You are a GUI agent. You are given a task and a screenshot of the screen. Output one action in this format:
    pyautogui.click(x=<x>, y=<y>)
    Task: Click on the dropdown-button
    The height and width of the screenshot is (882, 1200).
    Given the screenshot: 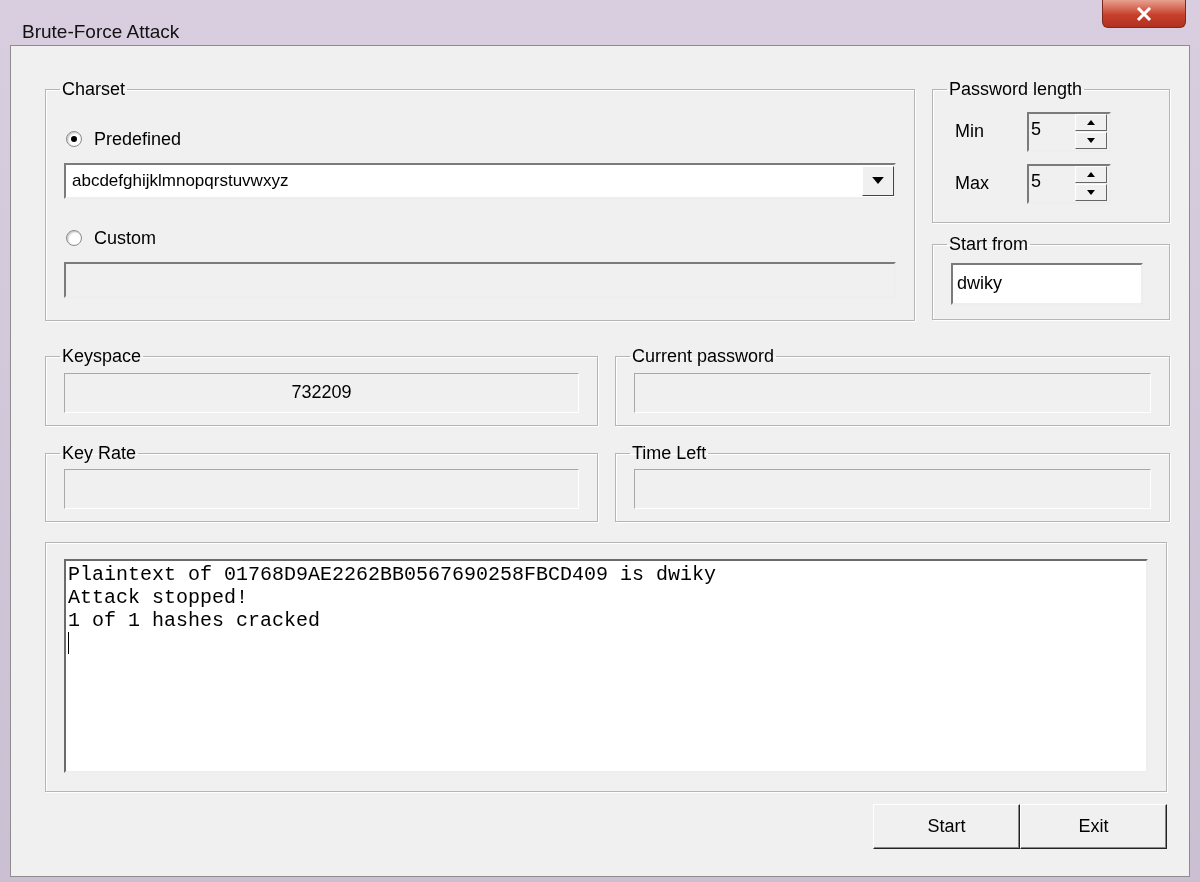 What is the action you would take?
    pyautogui.click(x=878, y=180)
    